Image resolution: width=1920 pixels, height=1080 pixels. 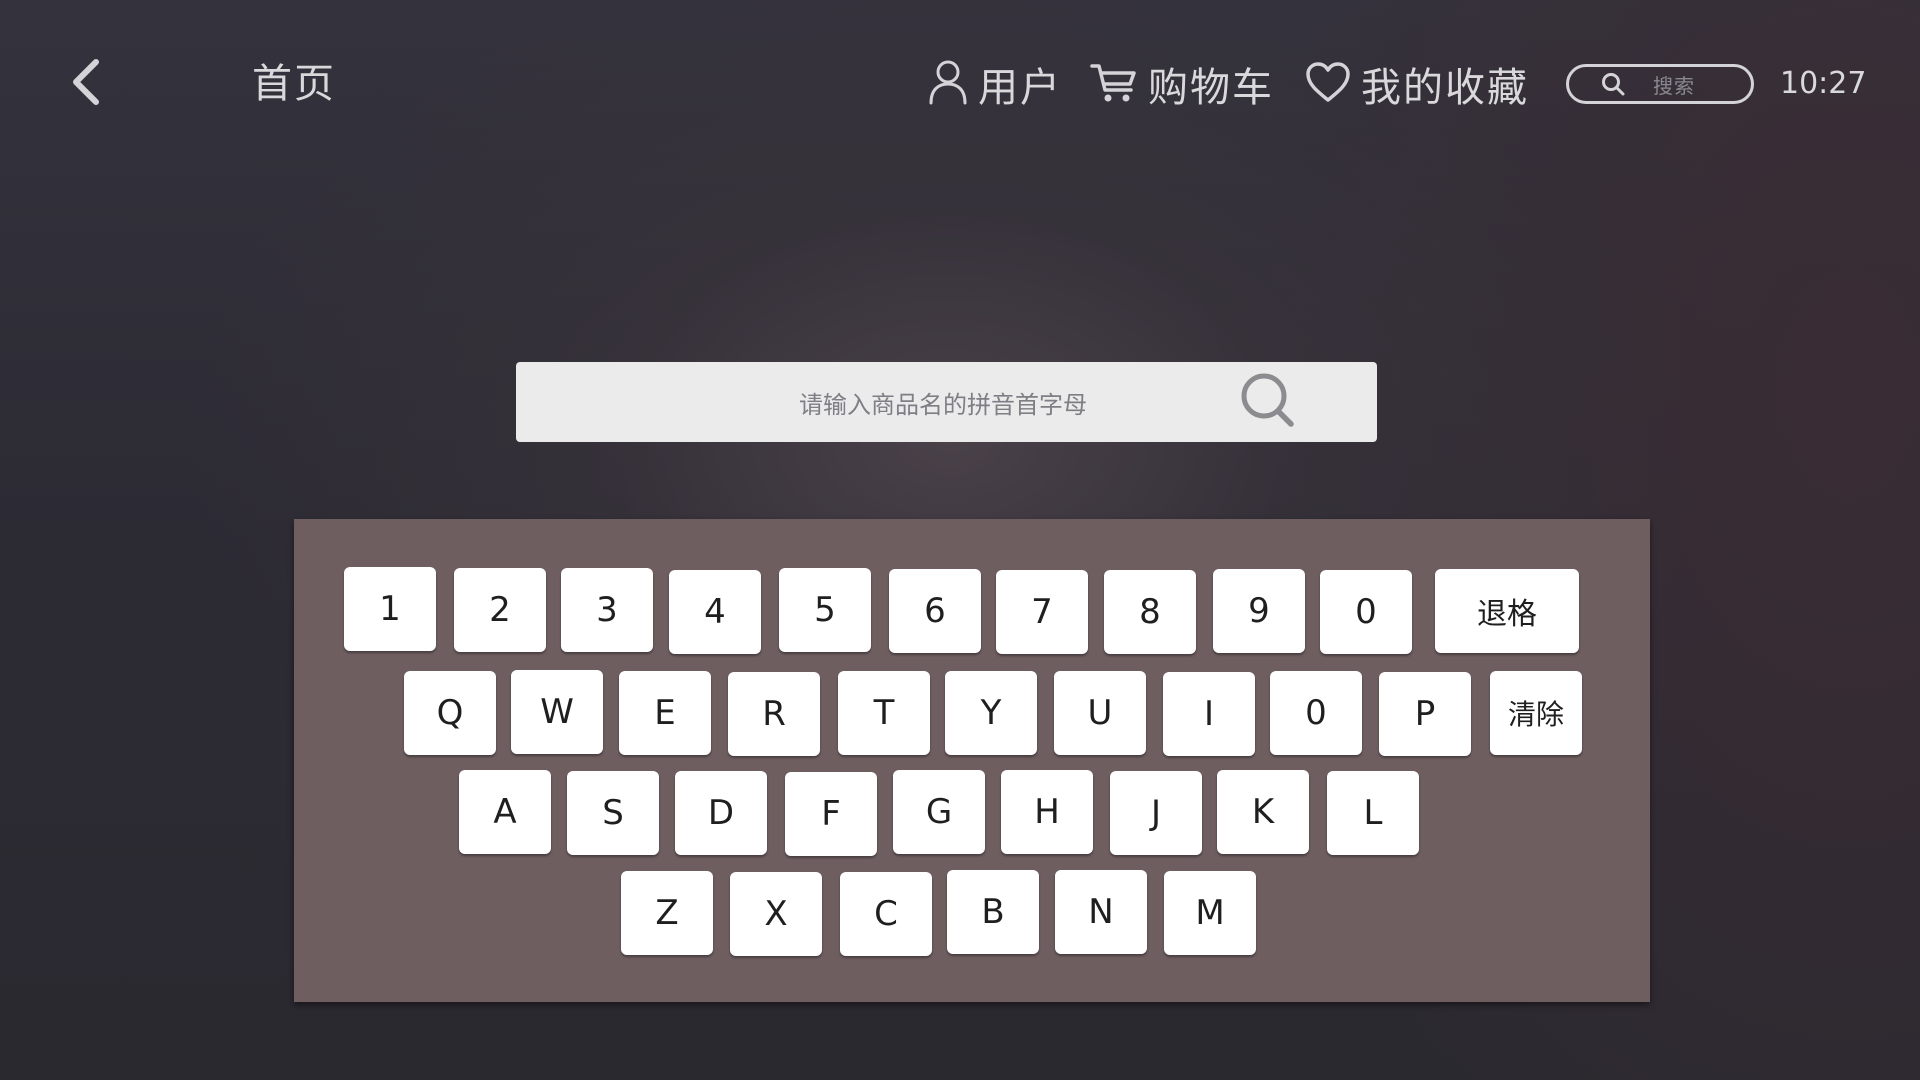 What do you see at coordinates (1507, 611) in the screenshot?
I see `backspace-key: 退格` at bounding box center [1507, 611].